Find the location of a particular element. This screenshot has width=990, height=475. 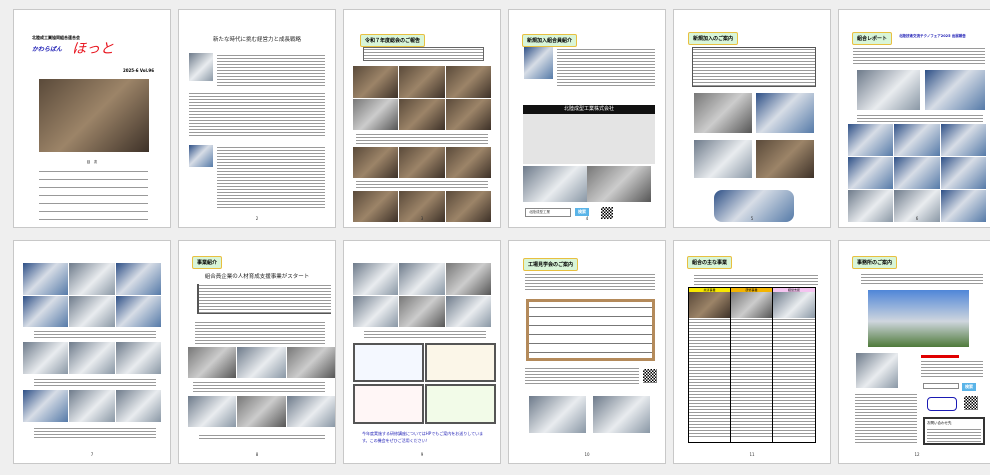

office-building-photo is located at coordinates (918, 318).